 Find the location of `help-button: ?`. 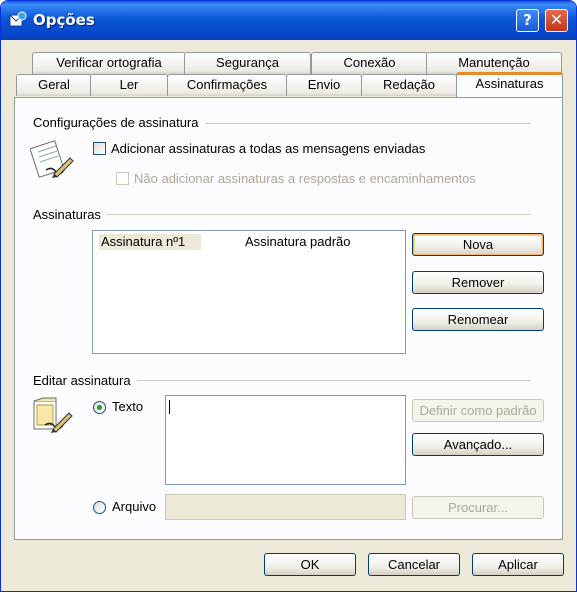

help-button: ? is located at coordinates (527, 20).